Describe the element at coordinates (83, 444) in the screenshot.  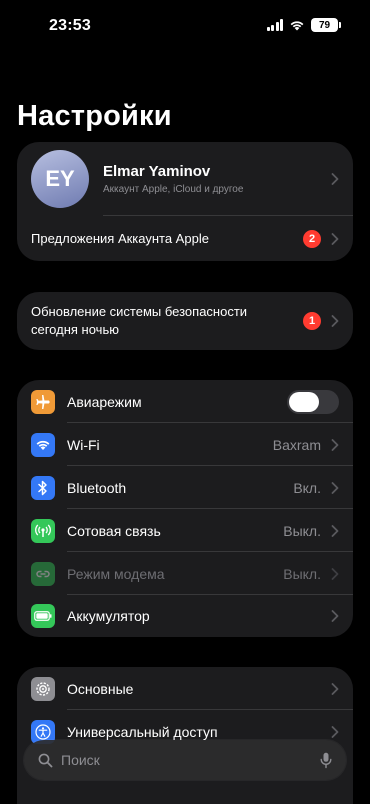
I see `wifi-label: Wi-Fi` at that location.